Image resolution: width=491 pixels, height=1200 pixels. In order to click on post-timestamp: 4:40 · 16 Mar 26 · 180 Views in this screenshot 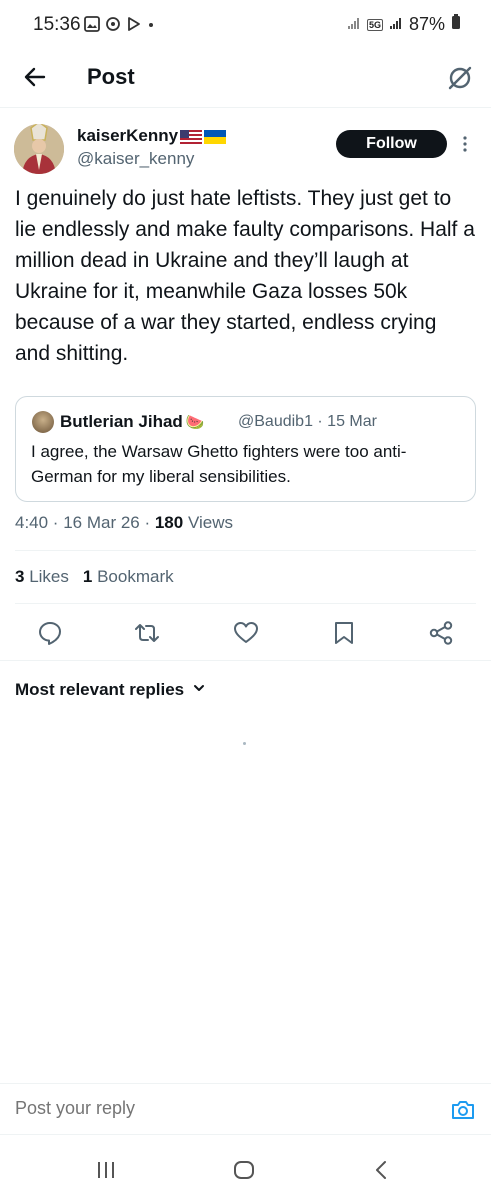, I will do `click(124, 523)`.